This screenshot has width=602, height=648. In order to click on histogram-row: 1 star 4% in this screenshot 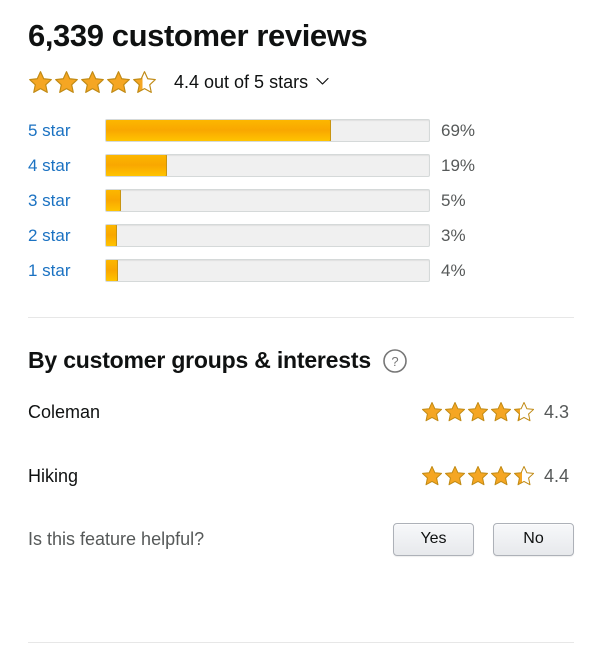, I will do `click(301, 270)`.